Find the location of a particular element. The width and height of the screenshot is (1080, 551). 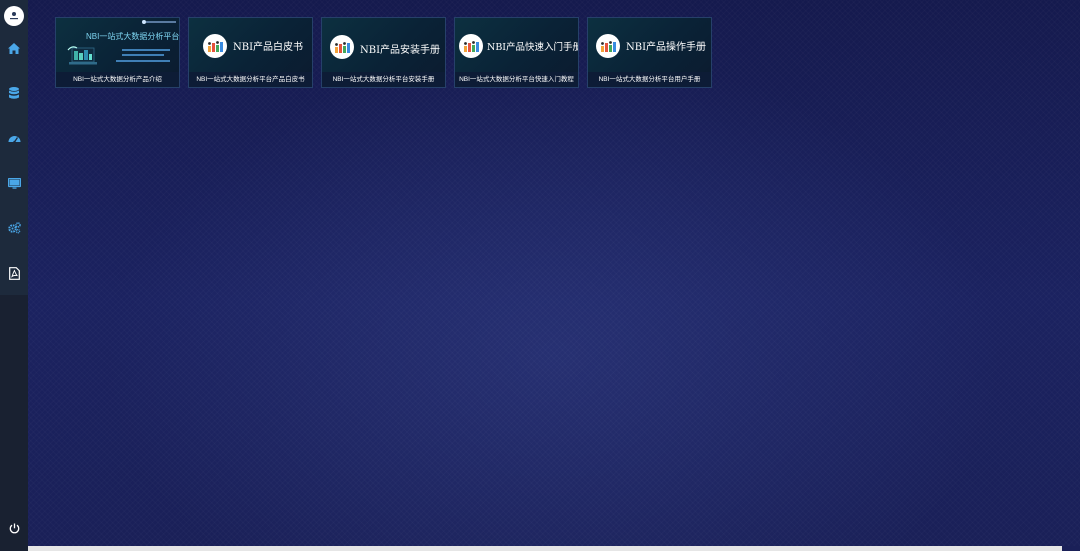

power-icon is located at coordinates (14, 528).